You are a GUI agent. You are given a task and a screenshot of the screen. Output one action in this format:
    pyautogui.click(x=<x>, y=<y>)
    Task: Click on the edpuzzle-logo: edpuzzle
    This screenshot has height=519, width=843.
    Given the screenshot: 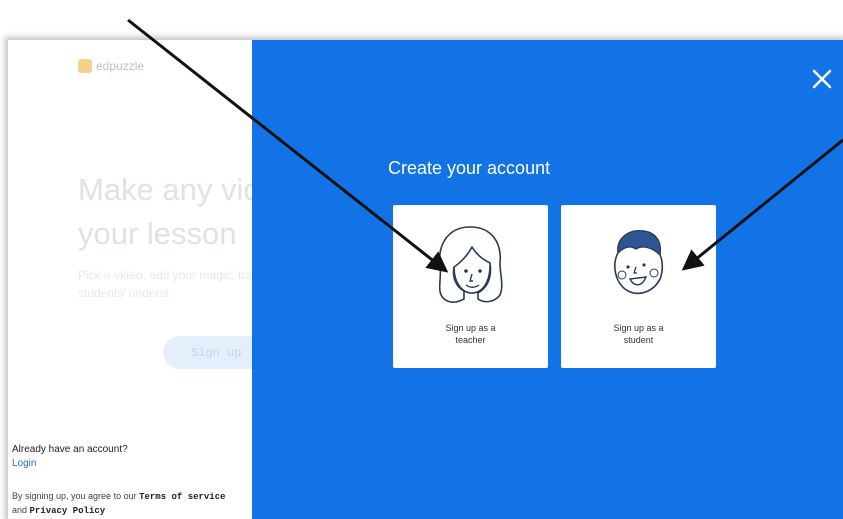 What is the action you would take?
    pyautogui.click(x=111, y=66)
    